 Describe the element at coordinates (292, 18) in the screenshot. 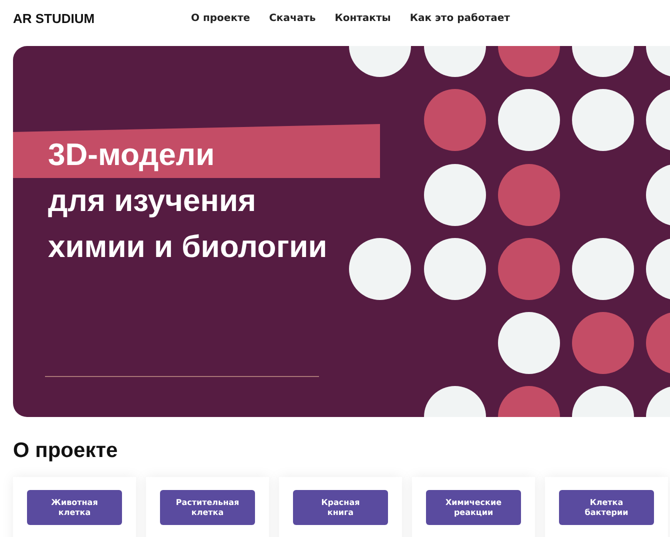

I see `nav-link: Скачать` at that location.